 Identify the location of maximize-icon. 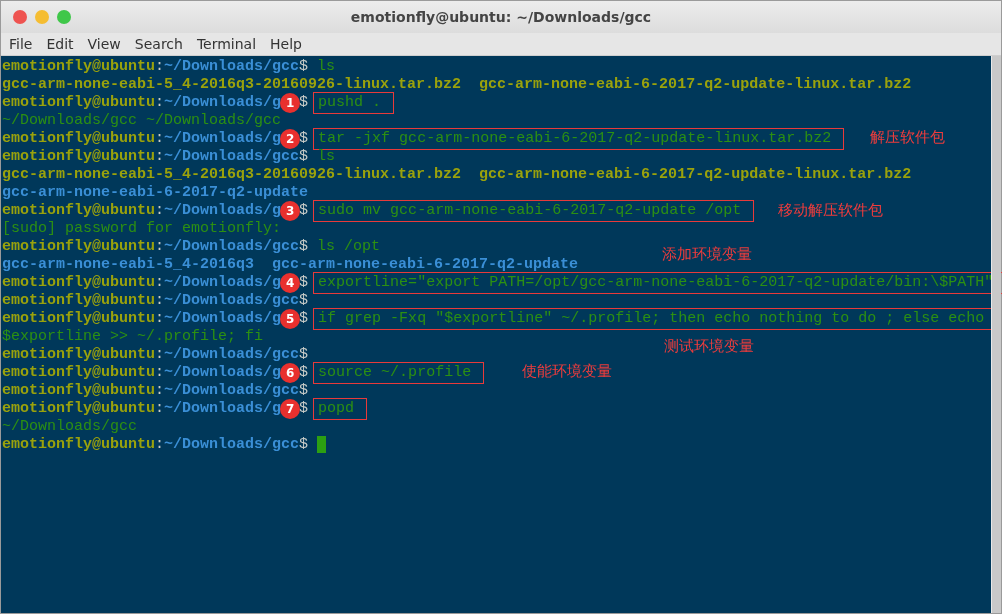
(64, 17).